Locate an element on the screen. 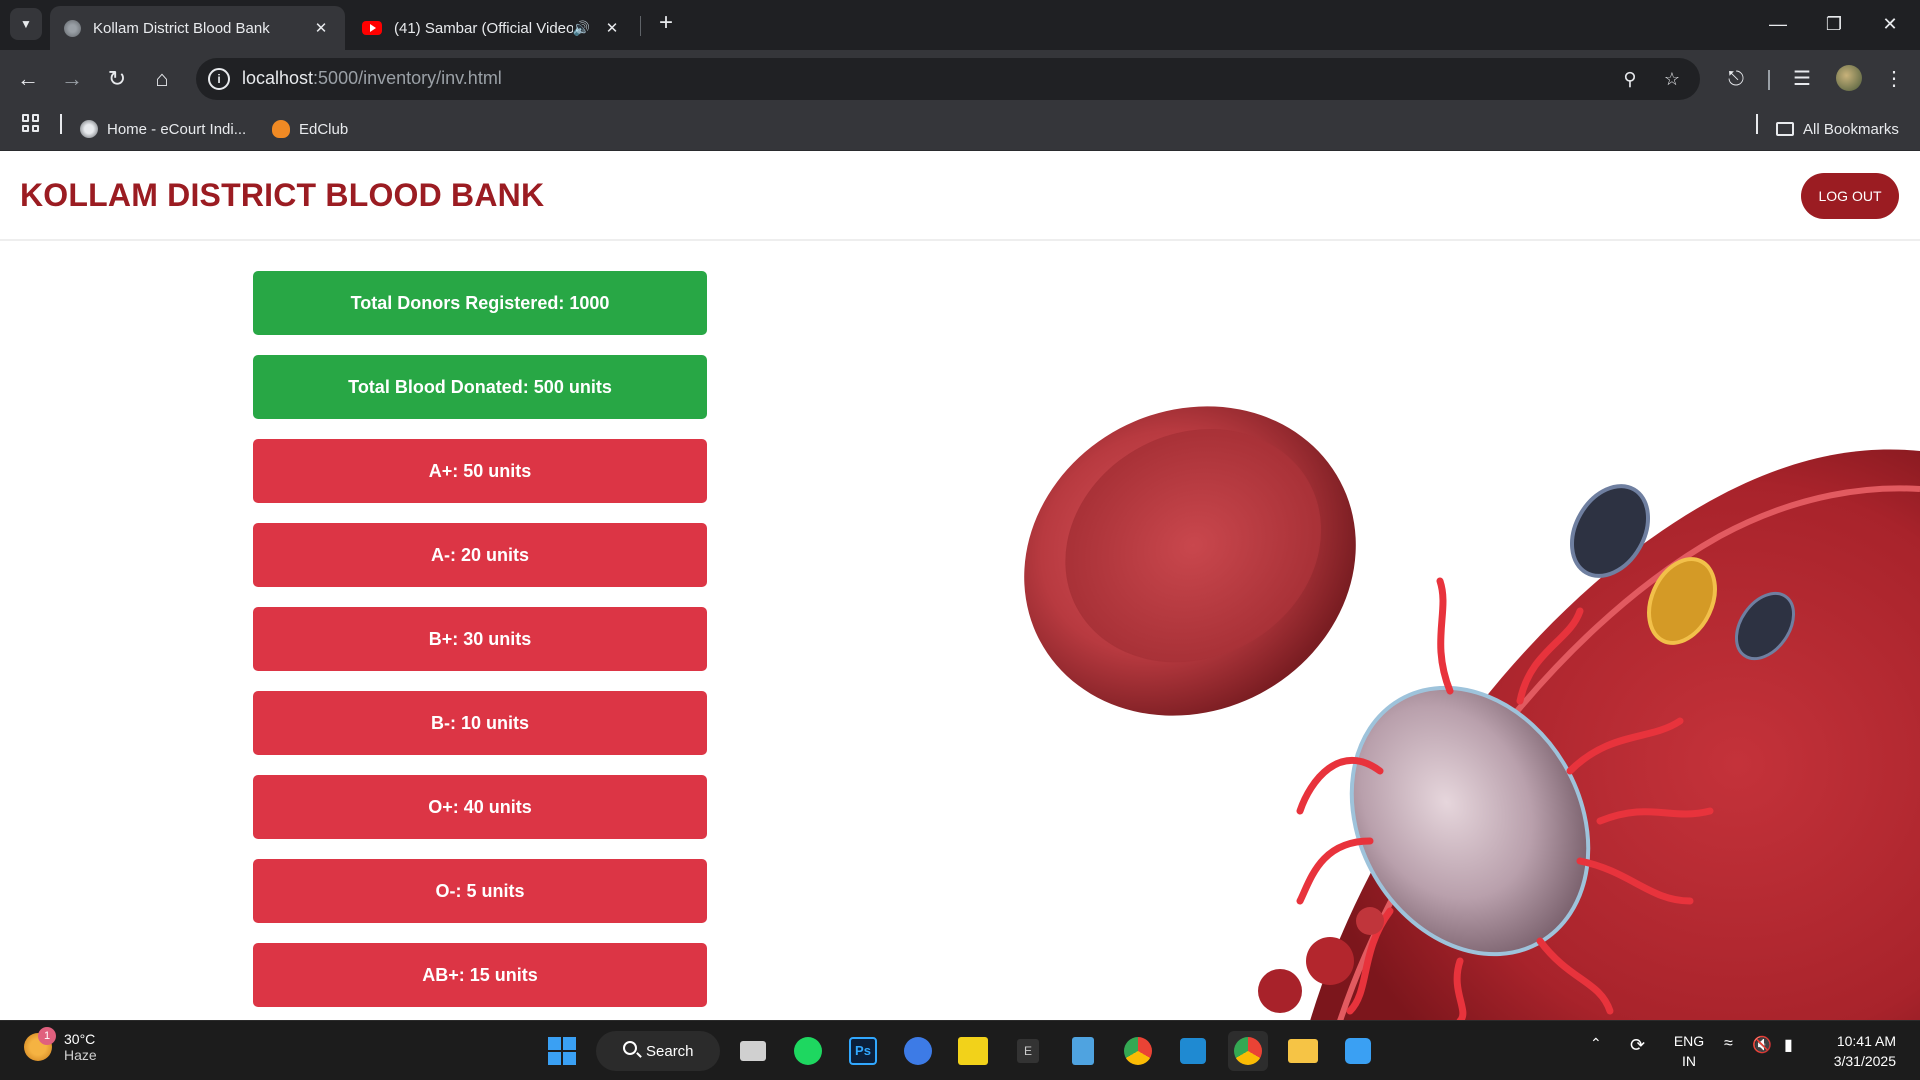 This screenshot has height=1080, width=1920. tab-blood-bank: Kollam District Blood Bank ✕ is located at coordinates (197, 28).